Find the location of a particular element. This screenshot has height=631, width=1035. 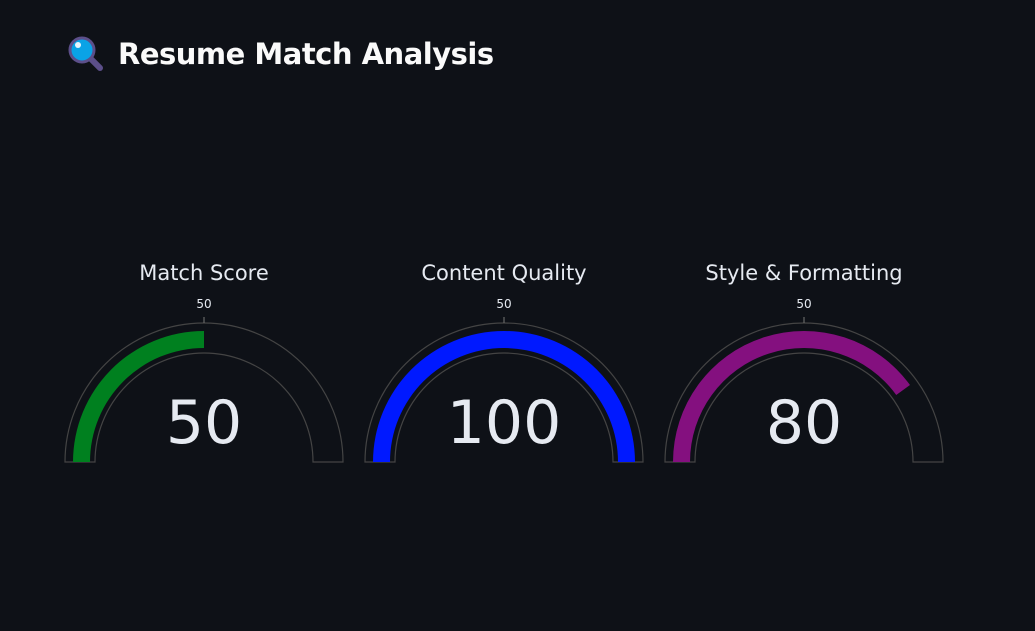

gauge-title: Match Score is located at coordinates (204, 273).